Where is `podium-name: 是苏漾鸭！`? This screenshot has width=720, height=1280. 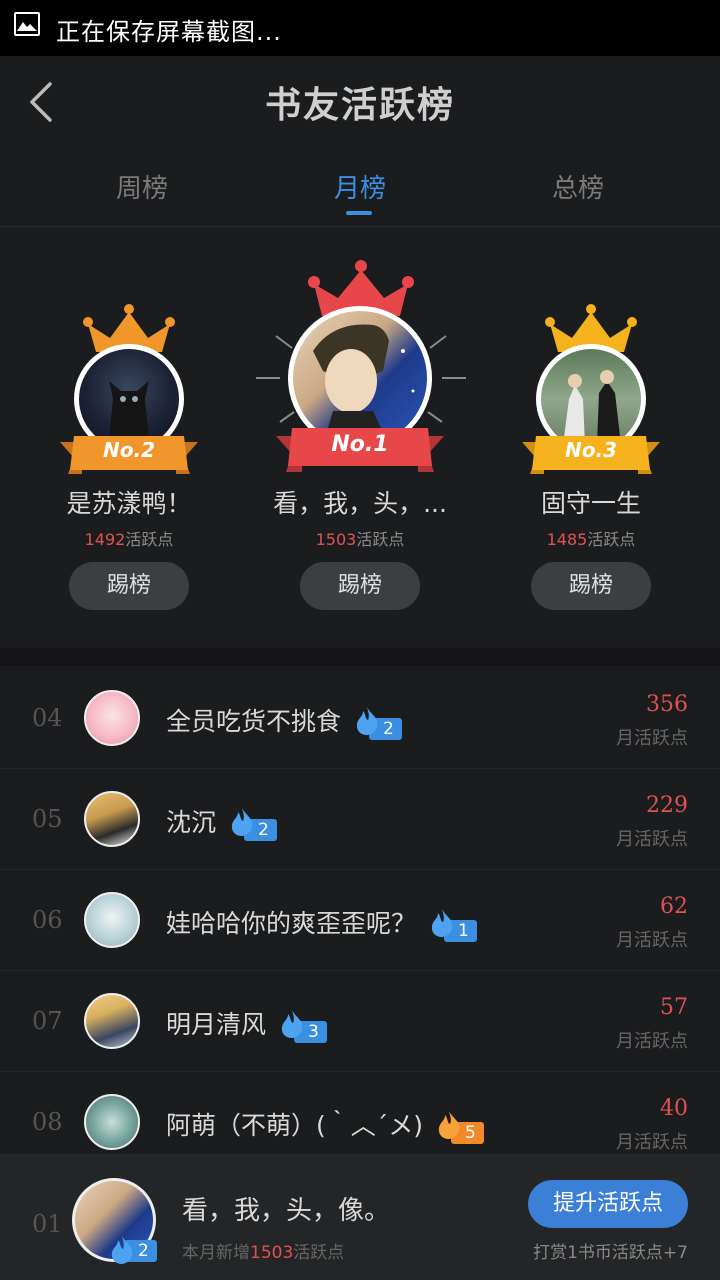
podium-name: 是苏漾鸭！ is located at coordinates (129, 503).